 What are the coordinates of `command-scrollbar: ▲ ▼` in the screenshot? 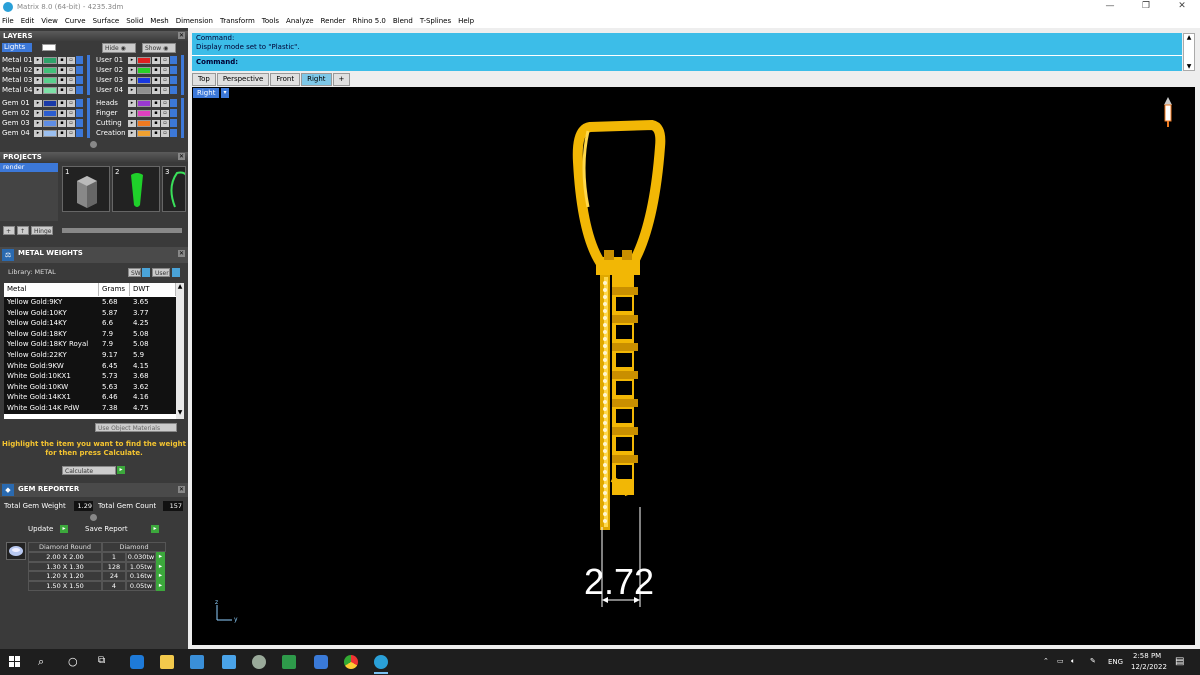 It's located at (1189, 52).